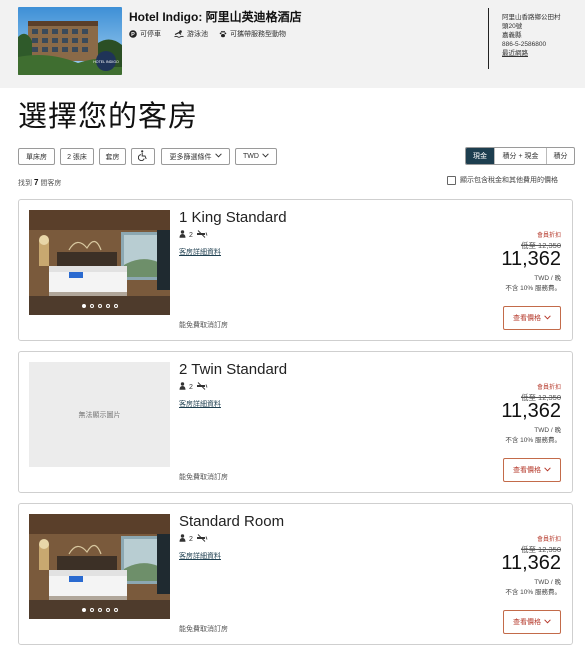  What do you see at coordinates (524, 44) in the screenshot?
I see `hotel-phone: 886-5-2586800` at bounding box center [524, 44].